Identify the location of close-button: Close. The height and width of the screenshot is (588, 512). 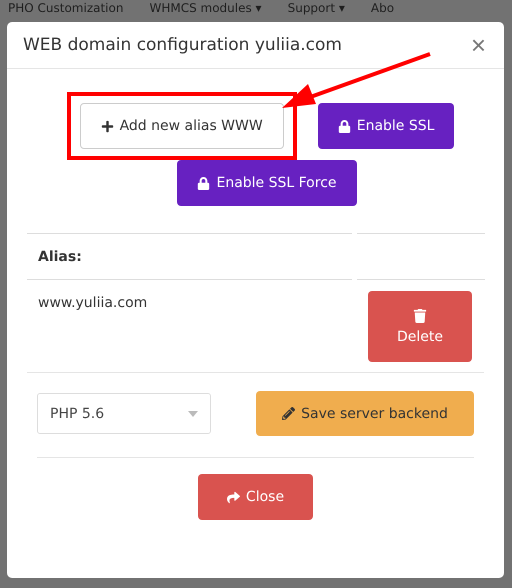
(255, 497).